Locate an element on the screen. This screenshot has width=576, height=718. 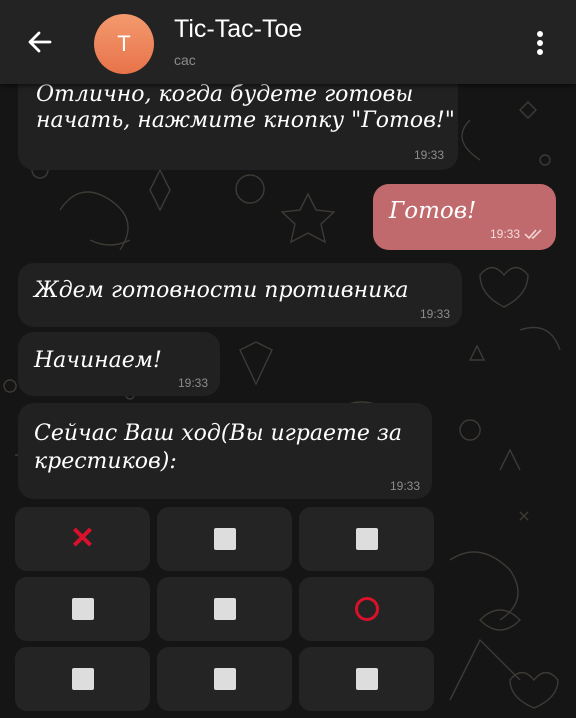
arrow-left-icon is located at coordinates (40, 42).